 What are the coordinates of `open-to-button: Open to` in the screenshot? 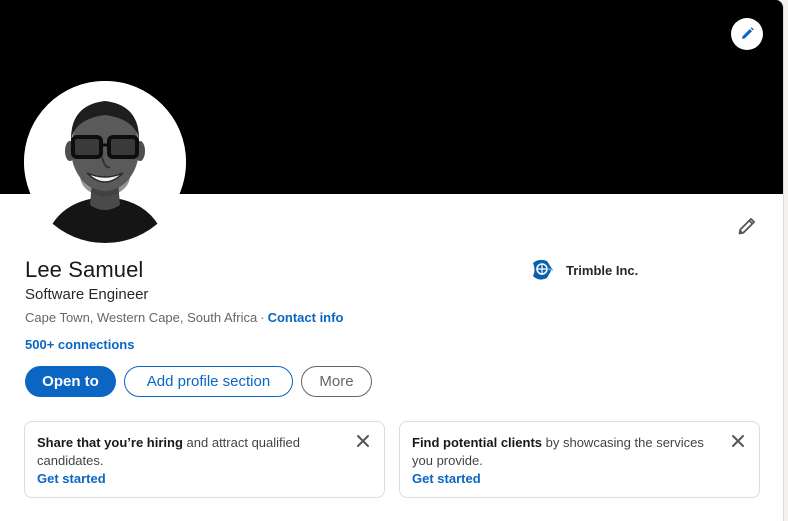 It's located at (70, 381).